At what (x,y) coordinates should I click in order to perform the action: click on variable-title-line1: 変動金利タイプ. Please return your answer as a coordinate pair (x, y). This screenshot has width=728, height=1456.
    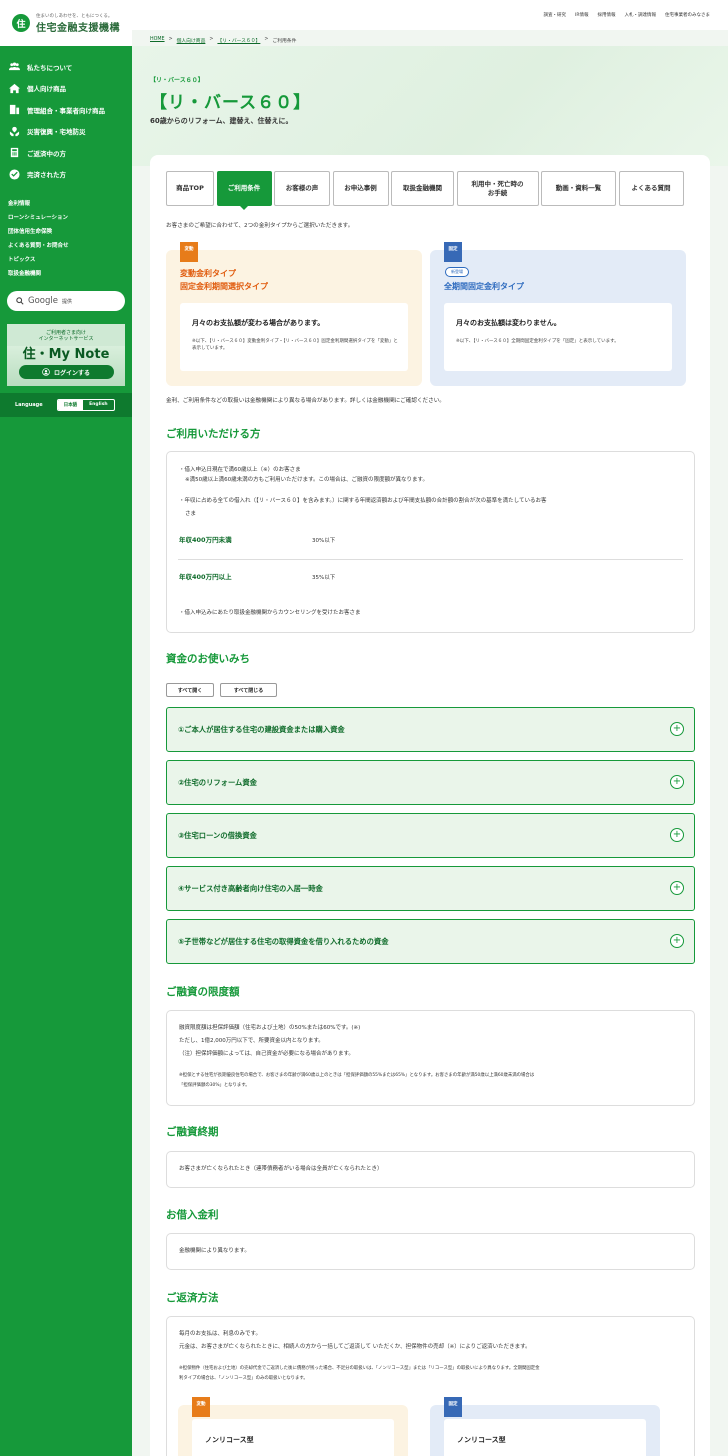
    Looking at the image, I should click on (208, 273).